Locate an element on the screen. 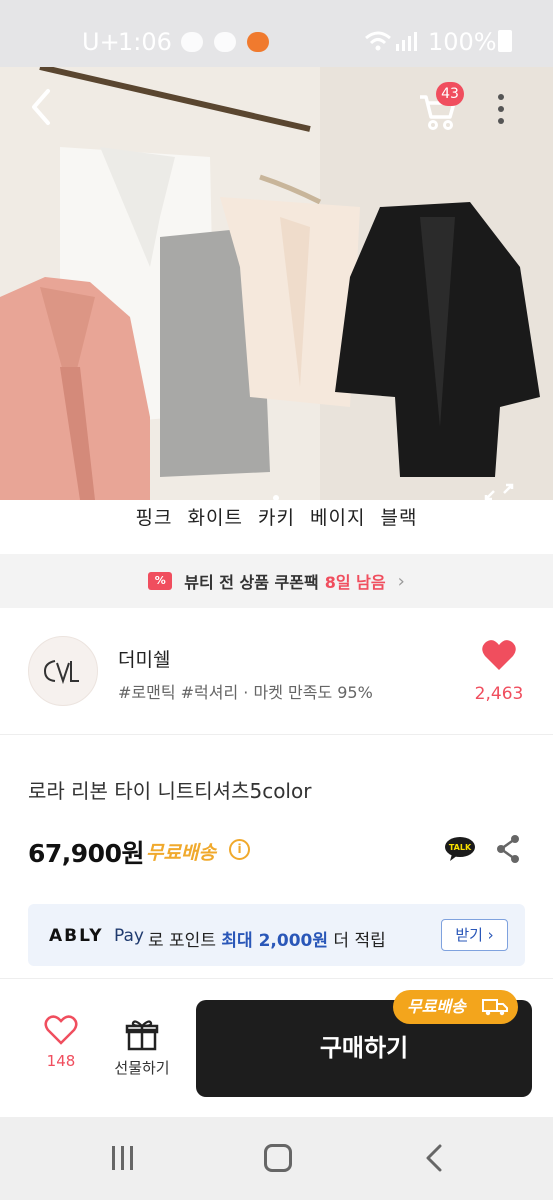 Image resolution: width=553 pixels, height=1200 pixels. kakaotalk-icon: TALK is located at coordinates (460, 849).